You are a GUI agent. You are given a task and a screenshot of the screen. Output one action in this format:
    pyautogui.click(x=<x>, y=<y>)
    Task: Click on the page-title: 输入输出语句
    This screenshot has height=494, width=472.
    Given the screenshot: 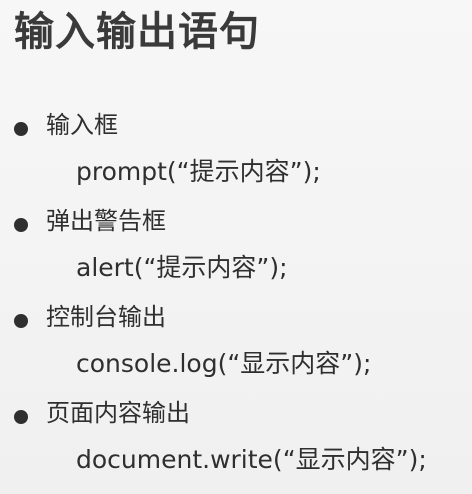 What is the action you would take?
    pyautogui.click(x=137, y=32)
    